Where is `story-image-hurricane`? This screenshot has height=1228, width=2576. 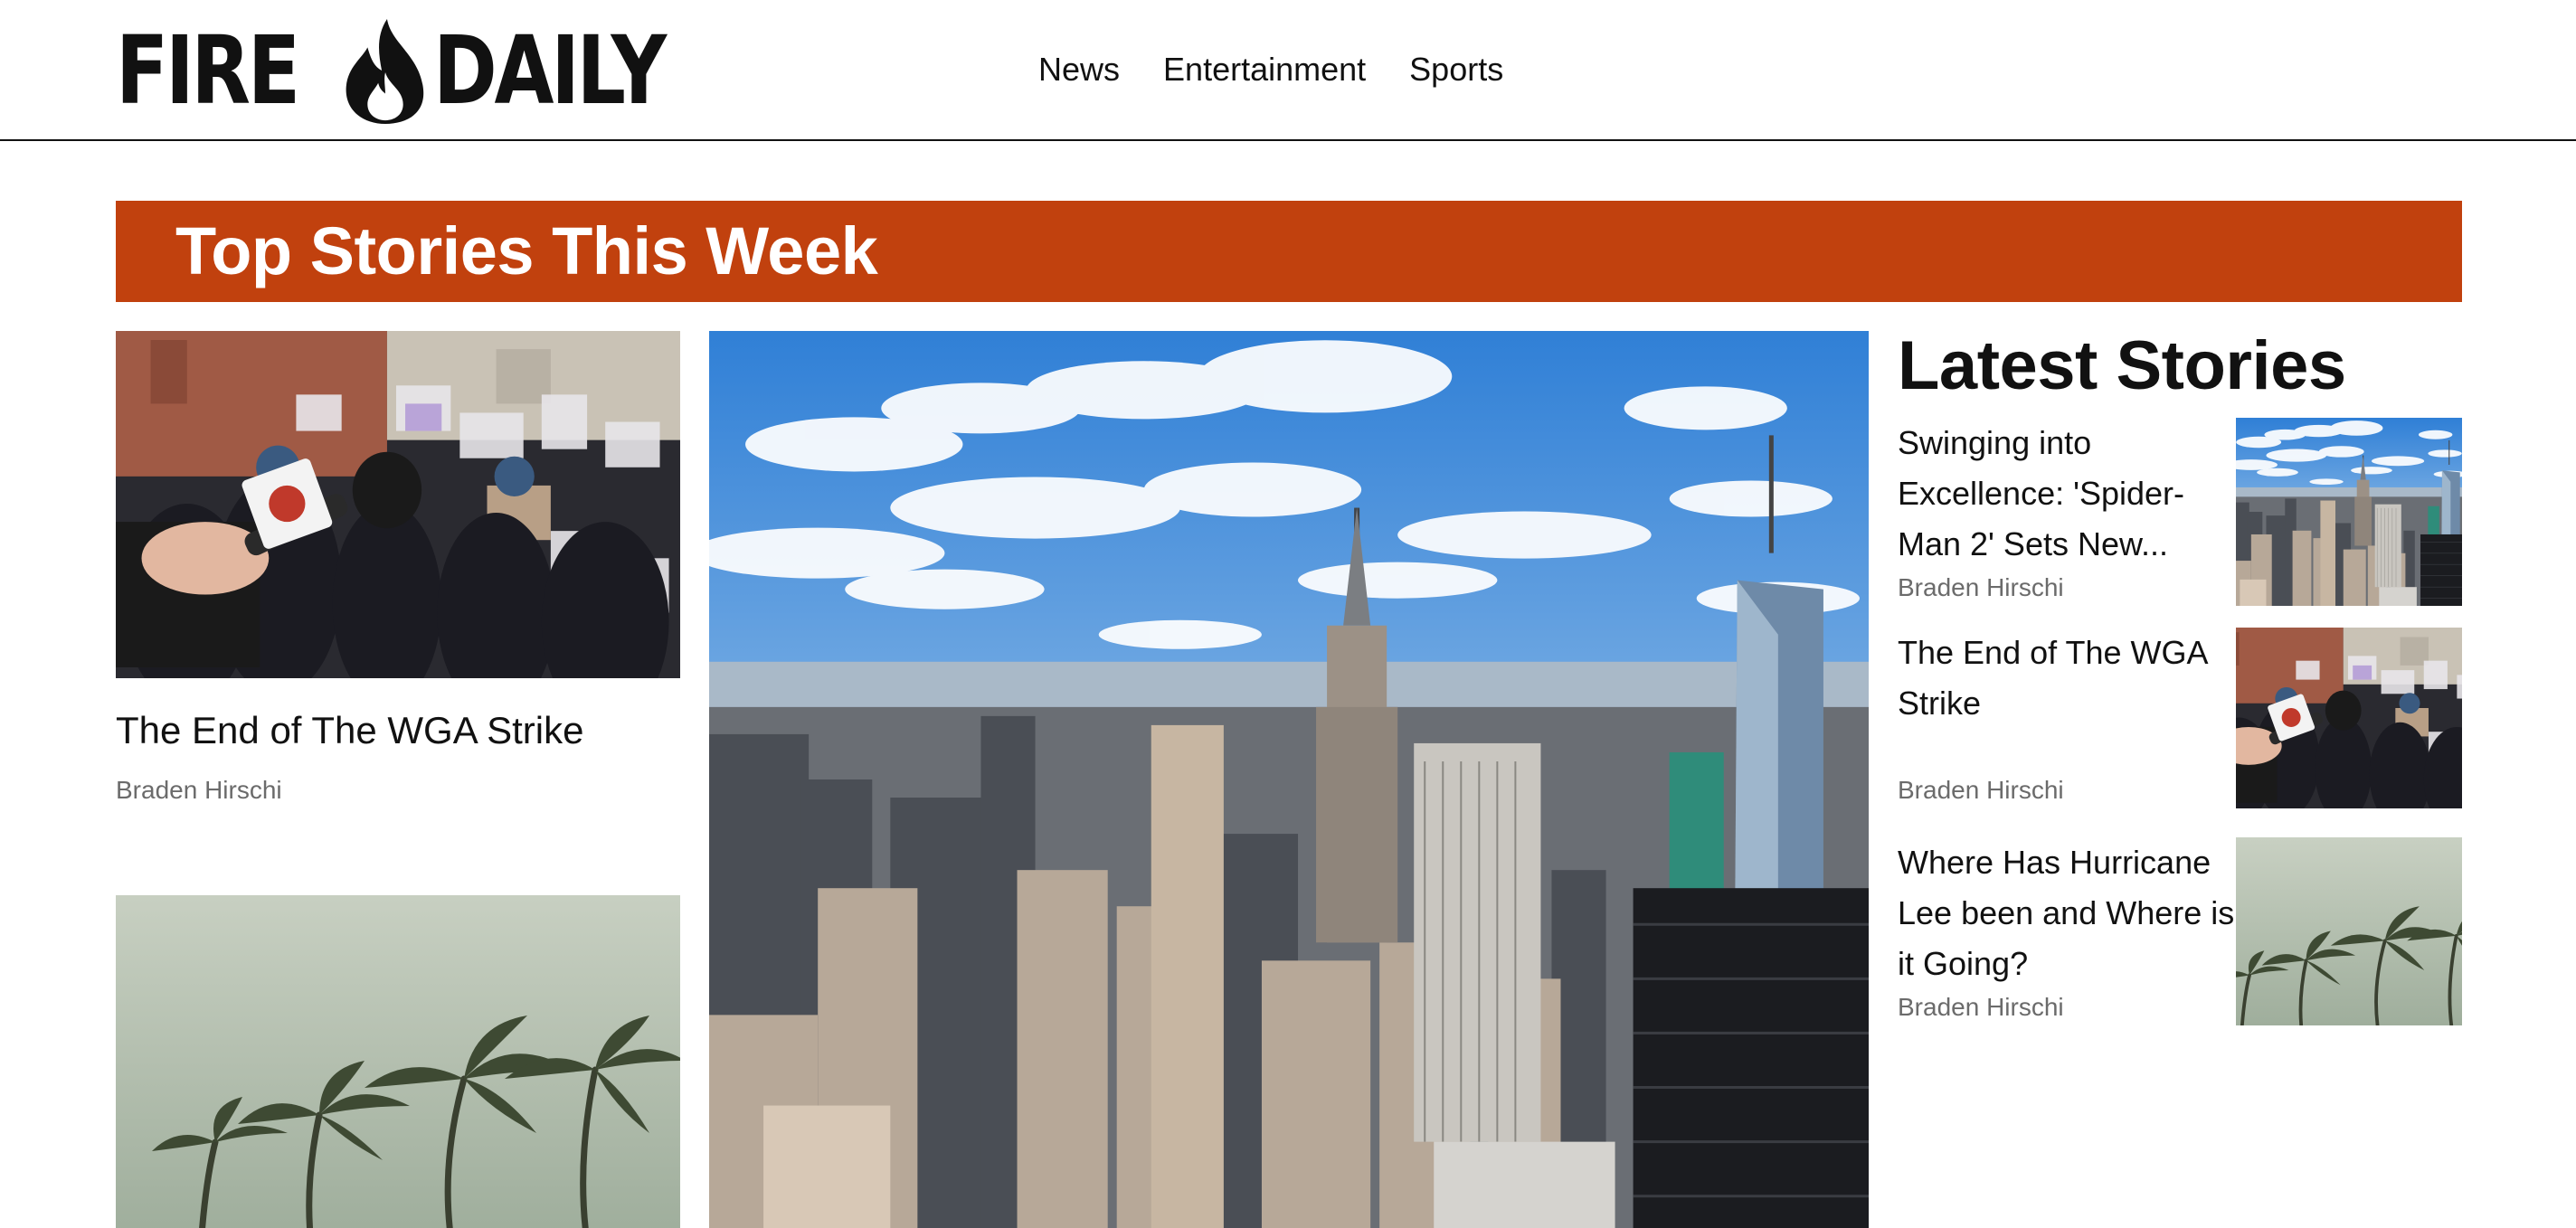
story-image-hurricane is located at coordinates (398, 1061).